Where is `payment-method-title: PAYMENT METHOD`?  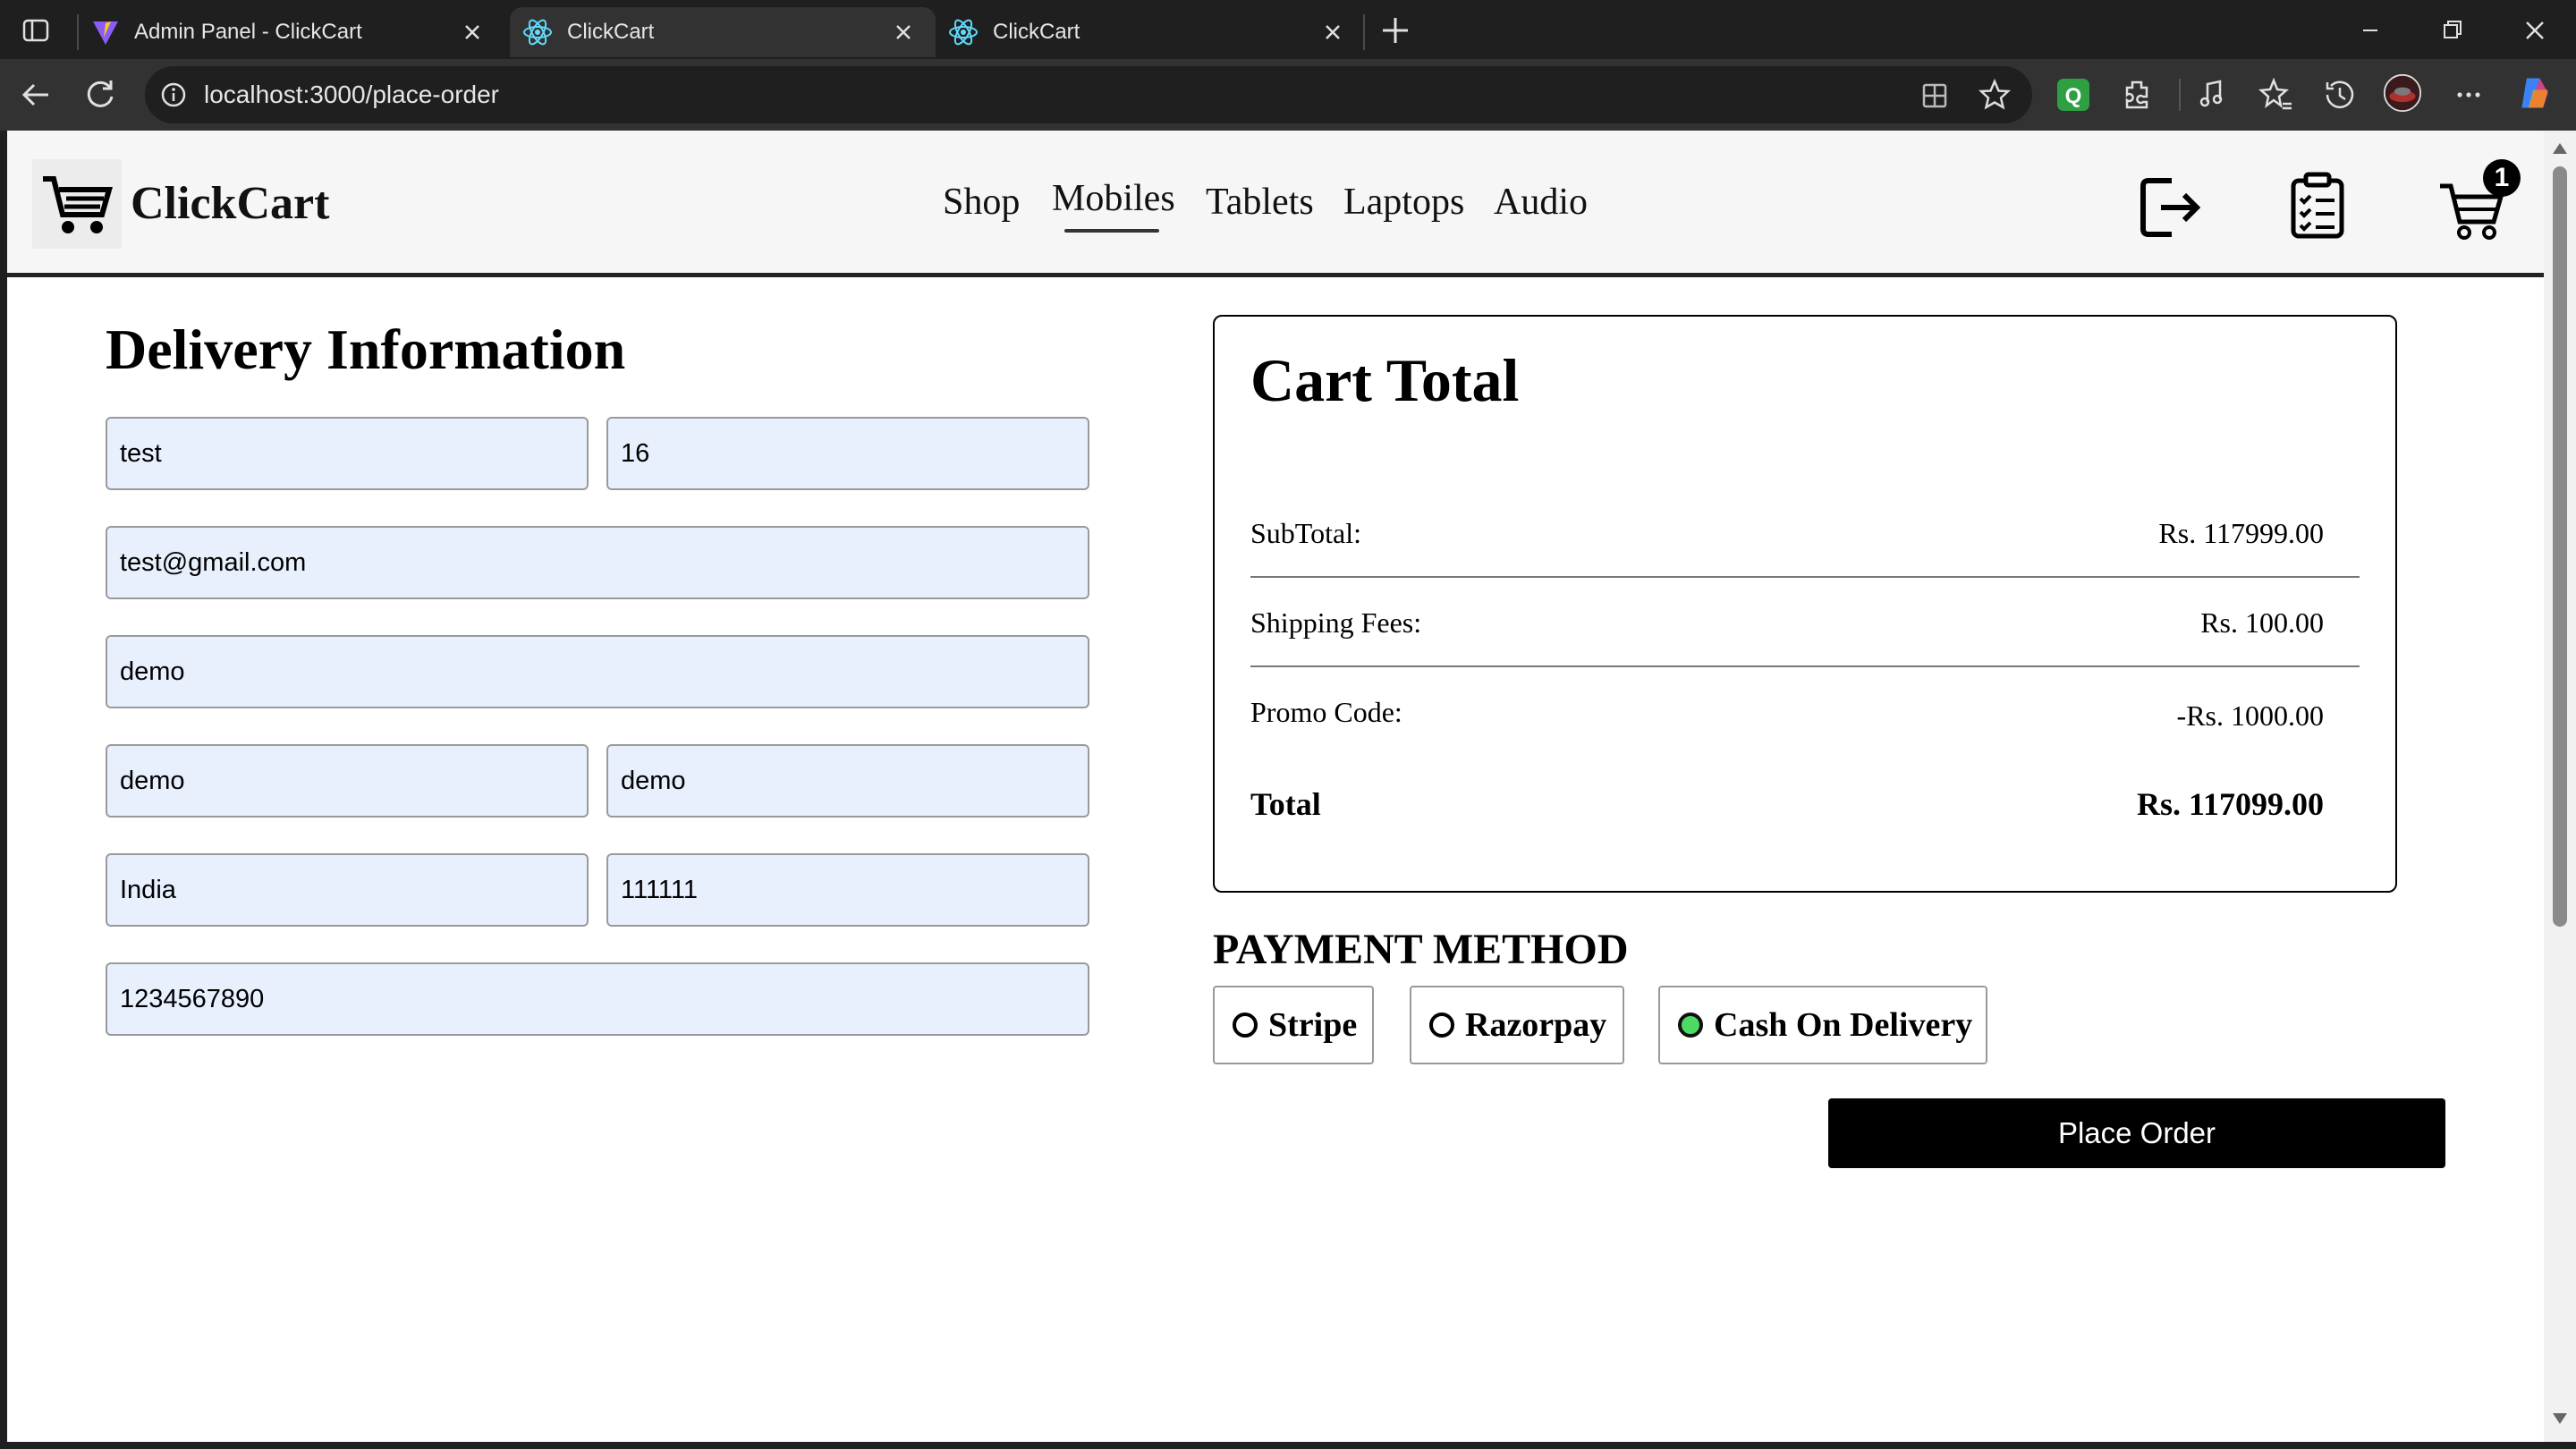 payment-method-title: PAYMENT METHOD is located at coordinates (1421, 949).